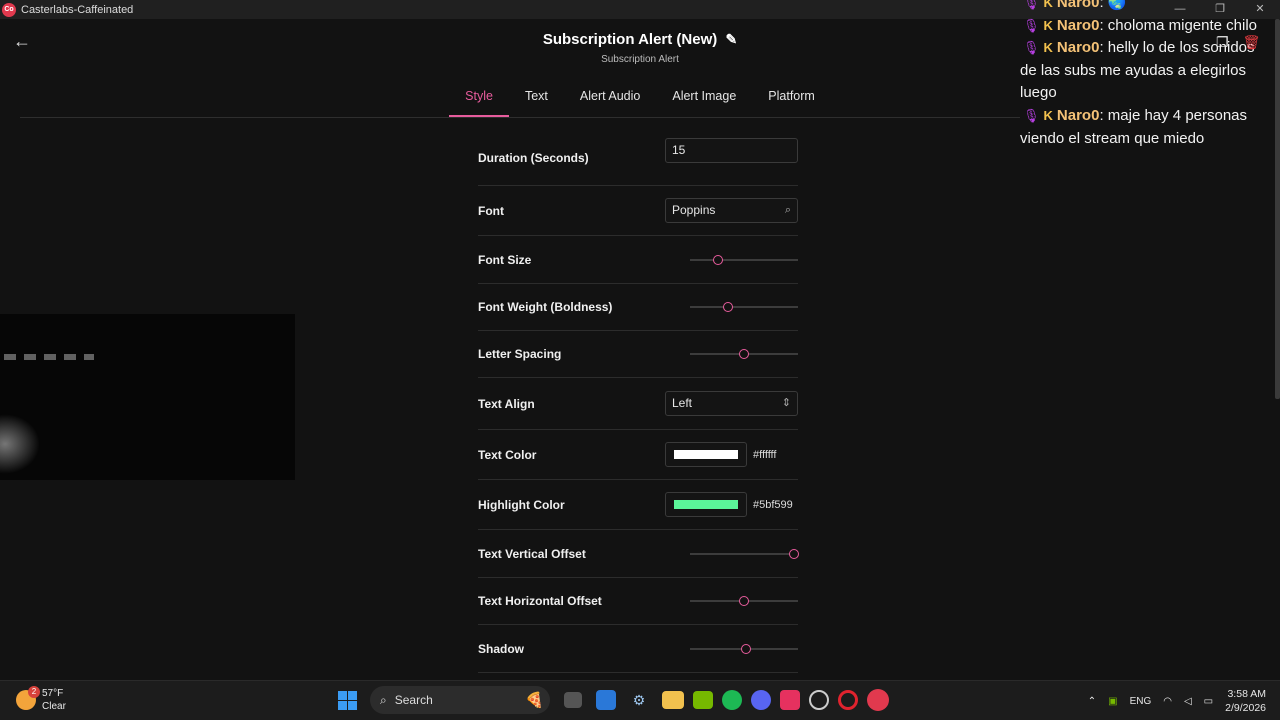 The height and width of the screenshot is (720, 1280). Describe the element at coordinates (532, 553) in the screenshot. I see `text-vertical-offset-label: Text Vertical Offset` at that location.